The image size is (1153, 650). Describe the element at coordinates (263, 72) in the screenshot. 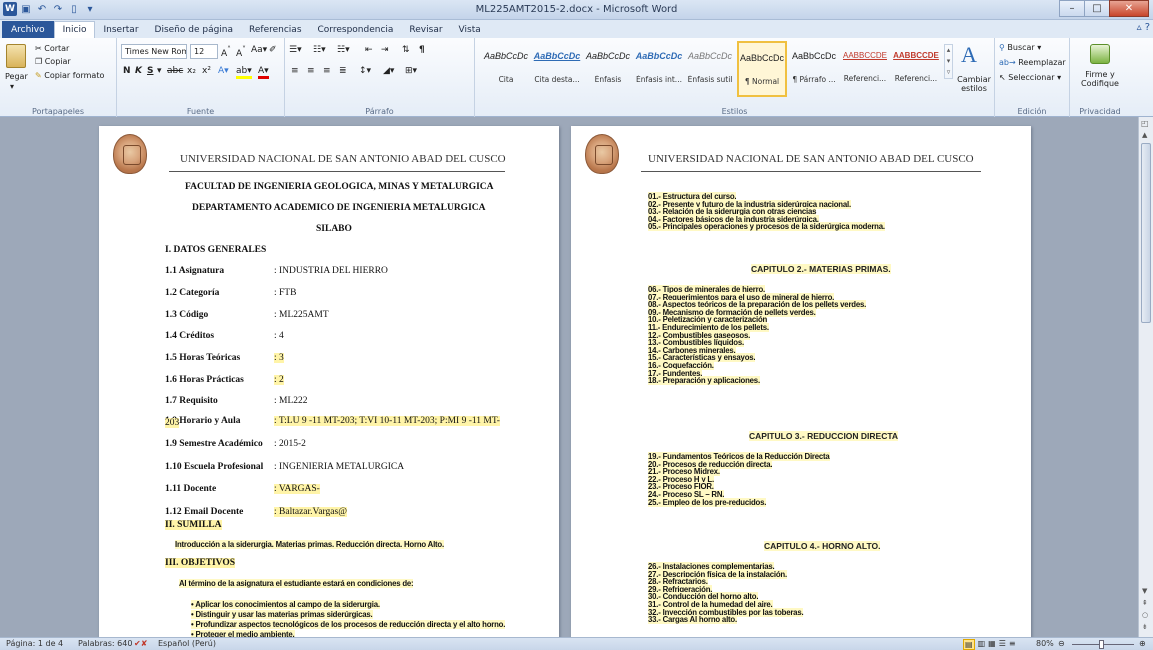

I see `font-color-icon: A▾` at that location.